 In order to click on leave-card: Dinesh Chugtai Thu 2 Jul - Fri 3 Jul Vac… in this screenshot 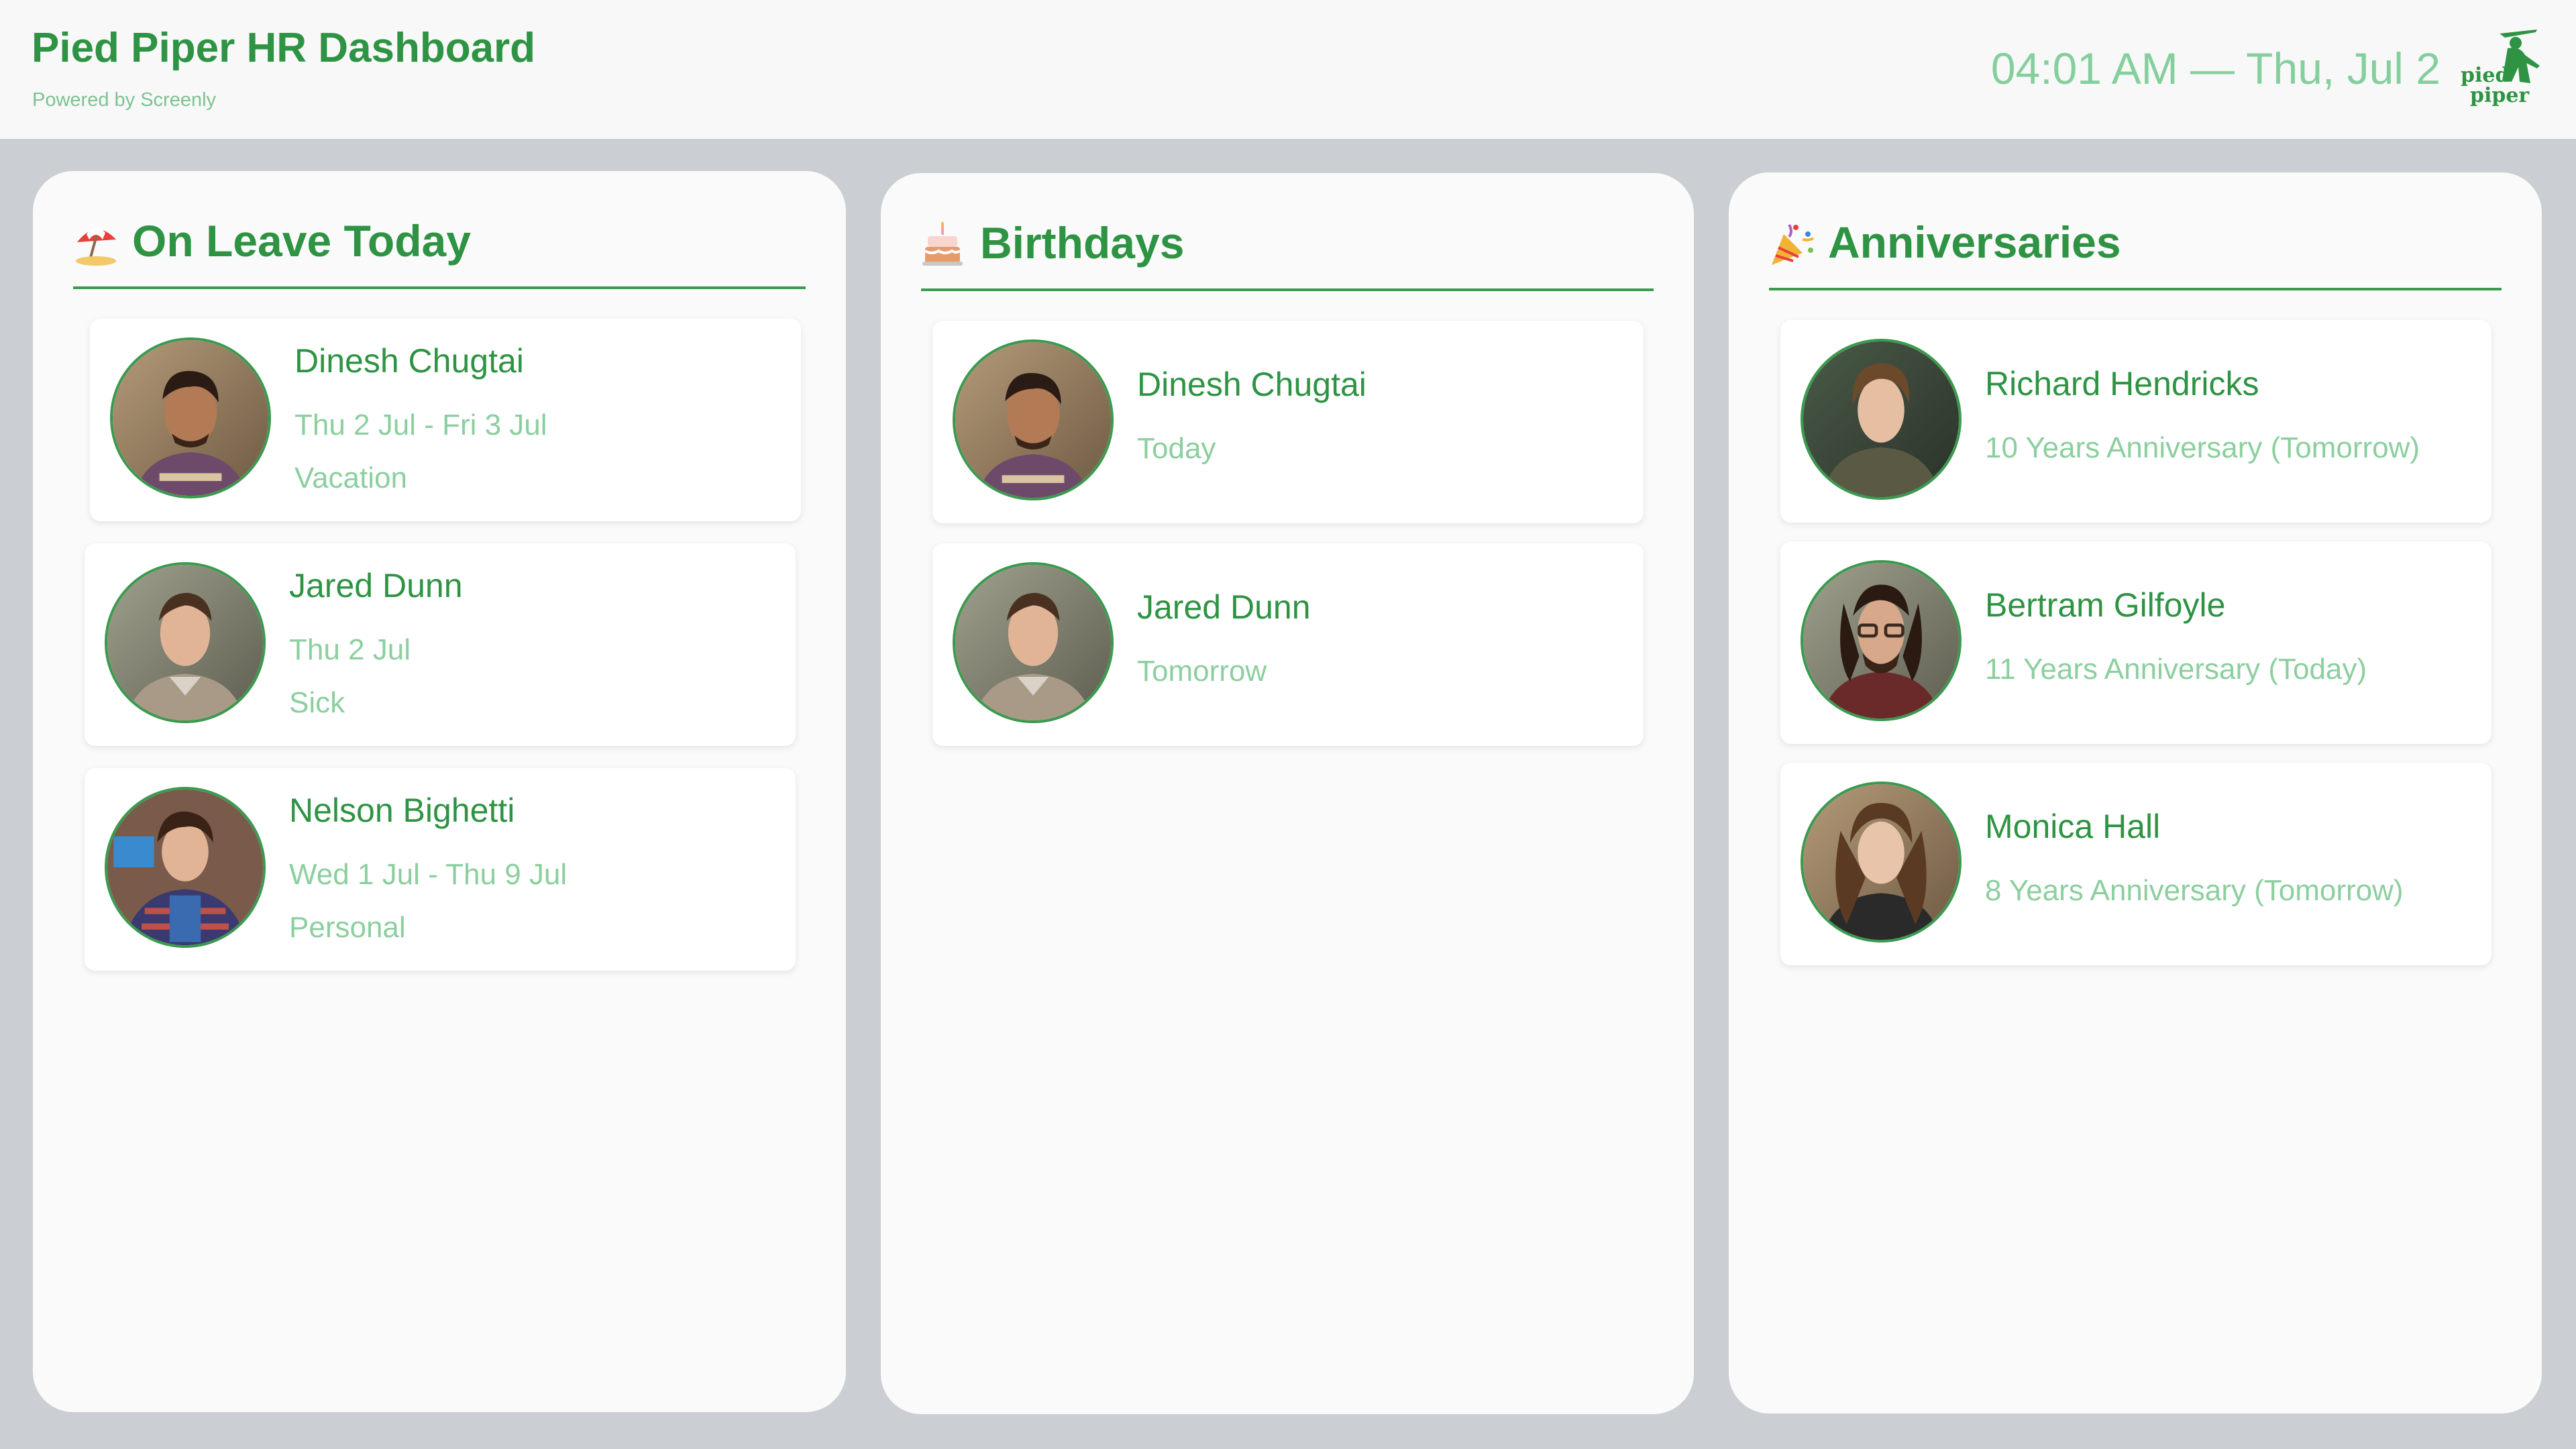, I will do `click(445, 420)`.